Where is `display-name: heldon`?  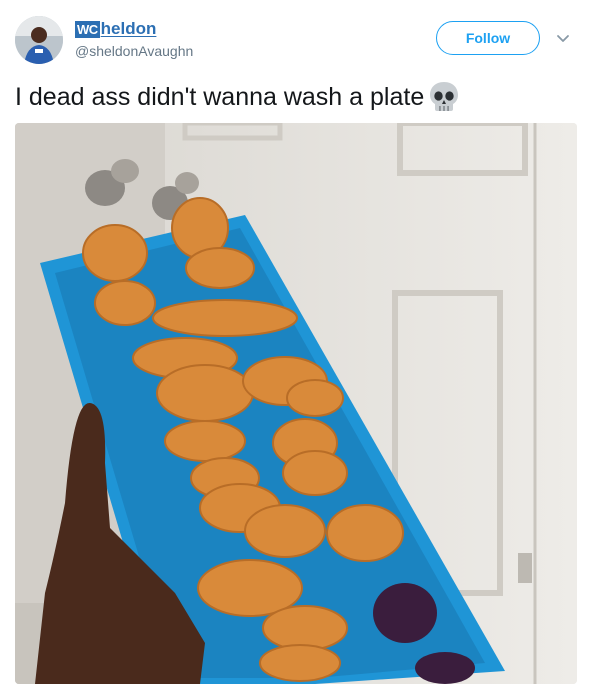
display-name: heldon is located at coordinates (129, 29).